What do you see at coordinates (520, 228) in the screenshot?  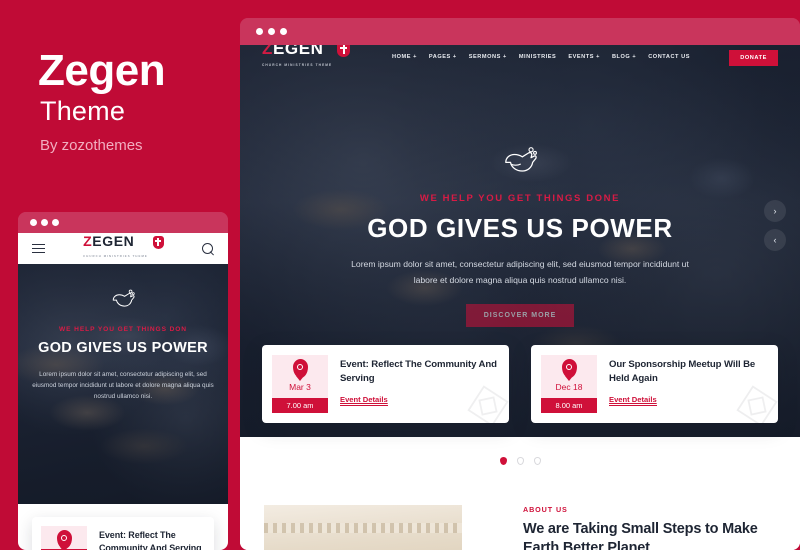 I see `hero-title: GOD GIVES US POWER` at bounding box center [520, 228].